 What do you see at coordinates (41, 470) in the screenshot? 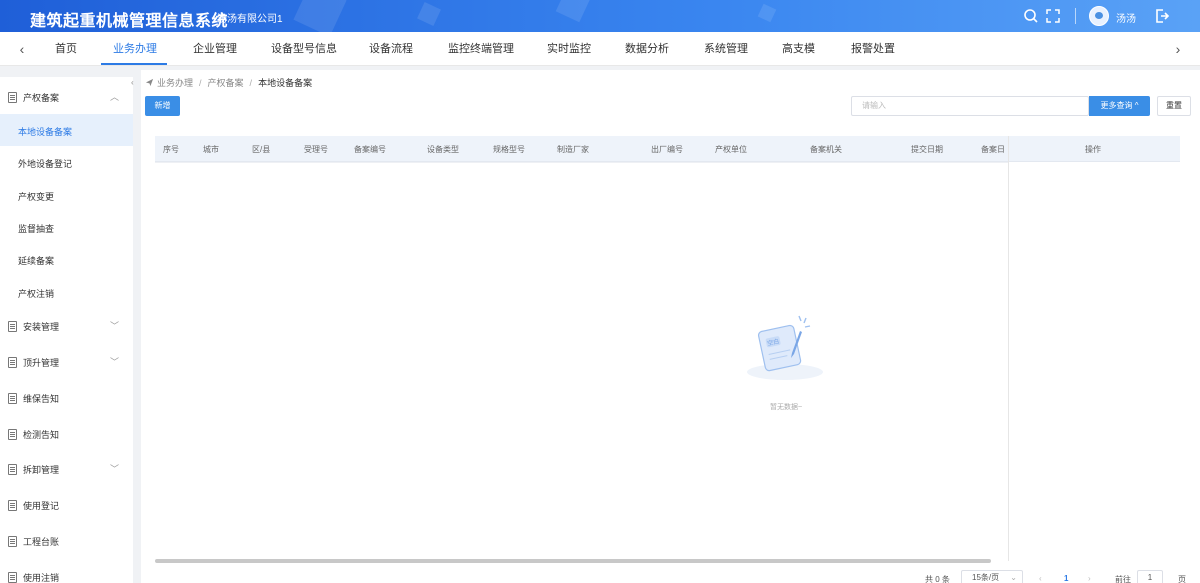
I see `sidebar-group-label: 拆卸管理` at bounding box center [41, 470].